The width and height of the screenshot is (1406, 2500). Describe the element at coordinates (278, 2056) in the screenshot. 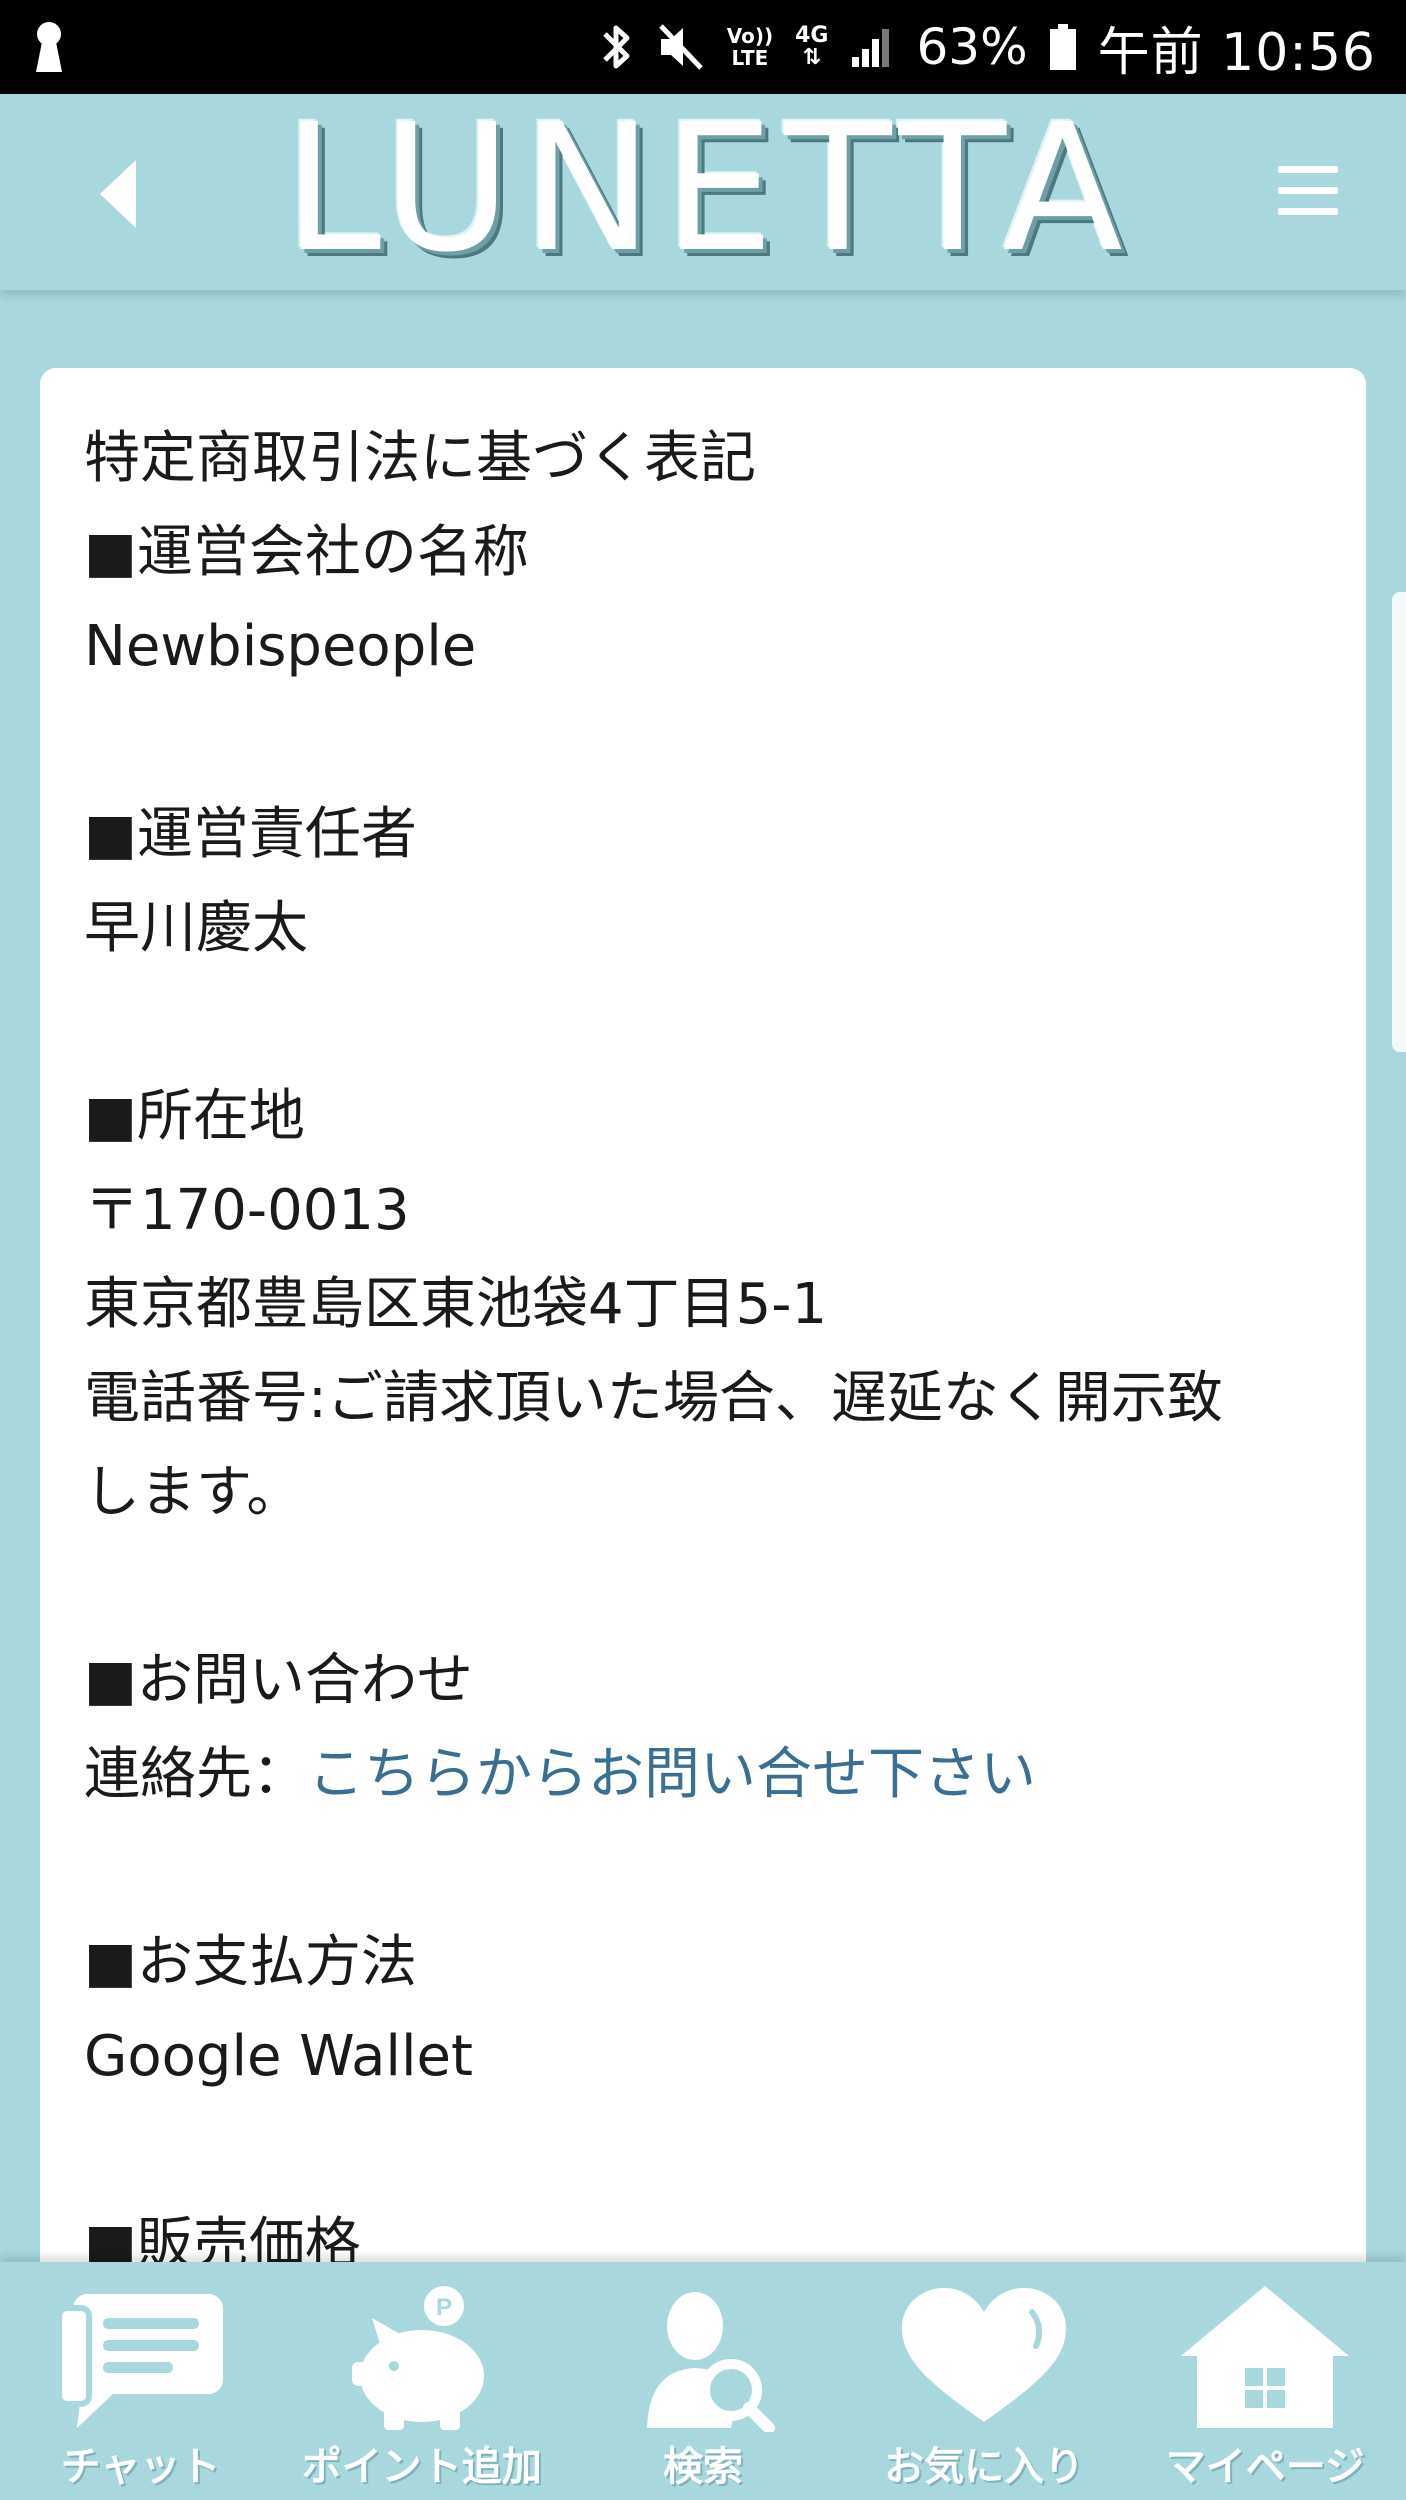

I see `text-line: Google Wallet` at that location.